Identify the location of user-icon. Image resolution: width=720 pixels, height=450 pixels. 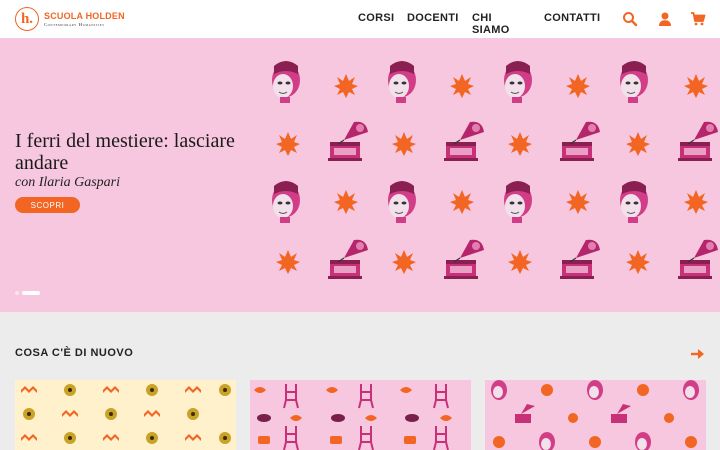
(665, 19).